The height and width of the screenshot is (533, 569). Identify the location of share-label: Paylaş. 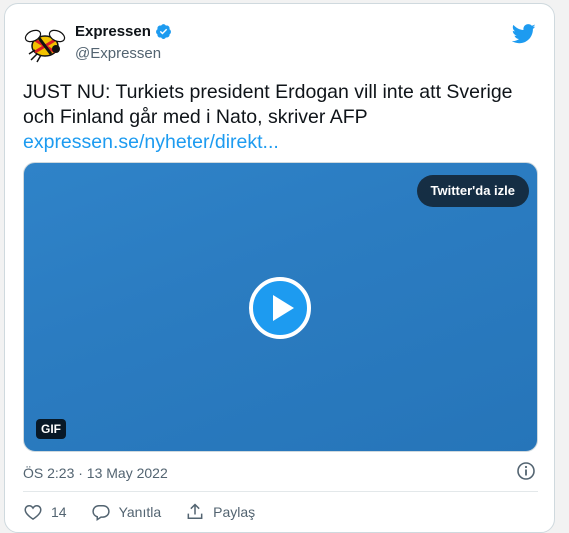
(234, 512).